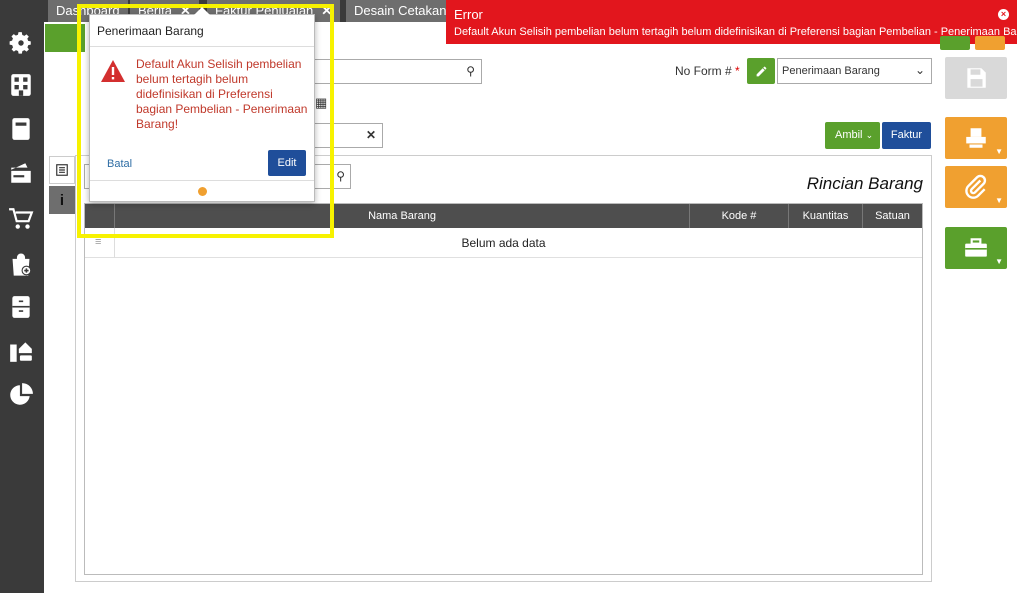 The height and width of the screenshot is (593, 1017). I want to click on top-orange-button, so click(990, 43).